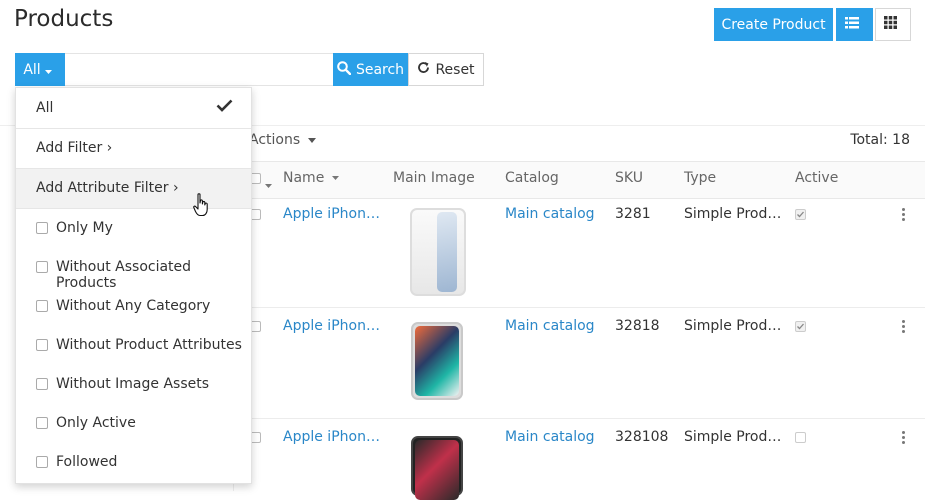 The width and height of the screenshot is (925, 500). Describe the element at coordinates (773, 24) in the screenshot. I see `create-product-button: Create Product` at that location.